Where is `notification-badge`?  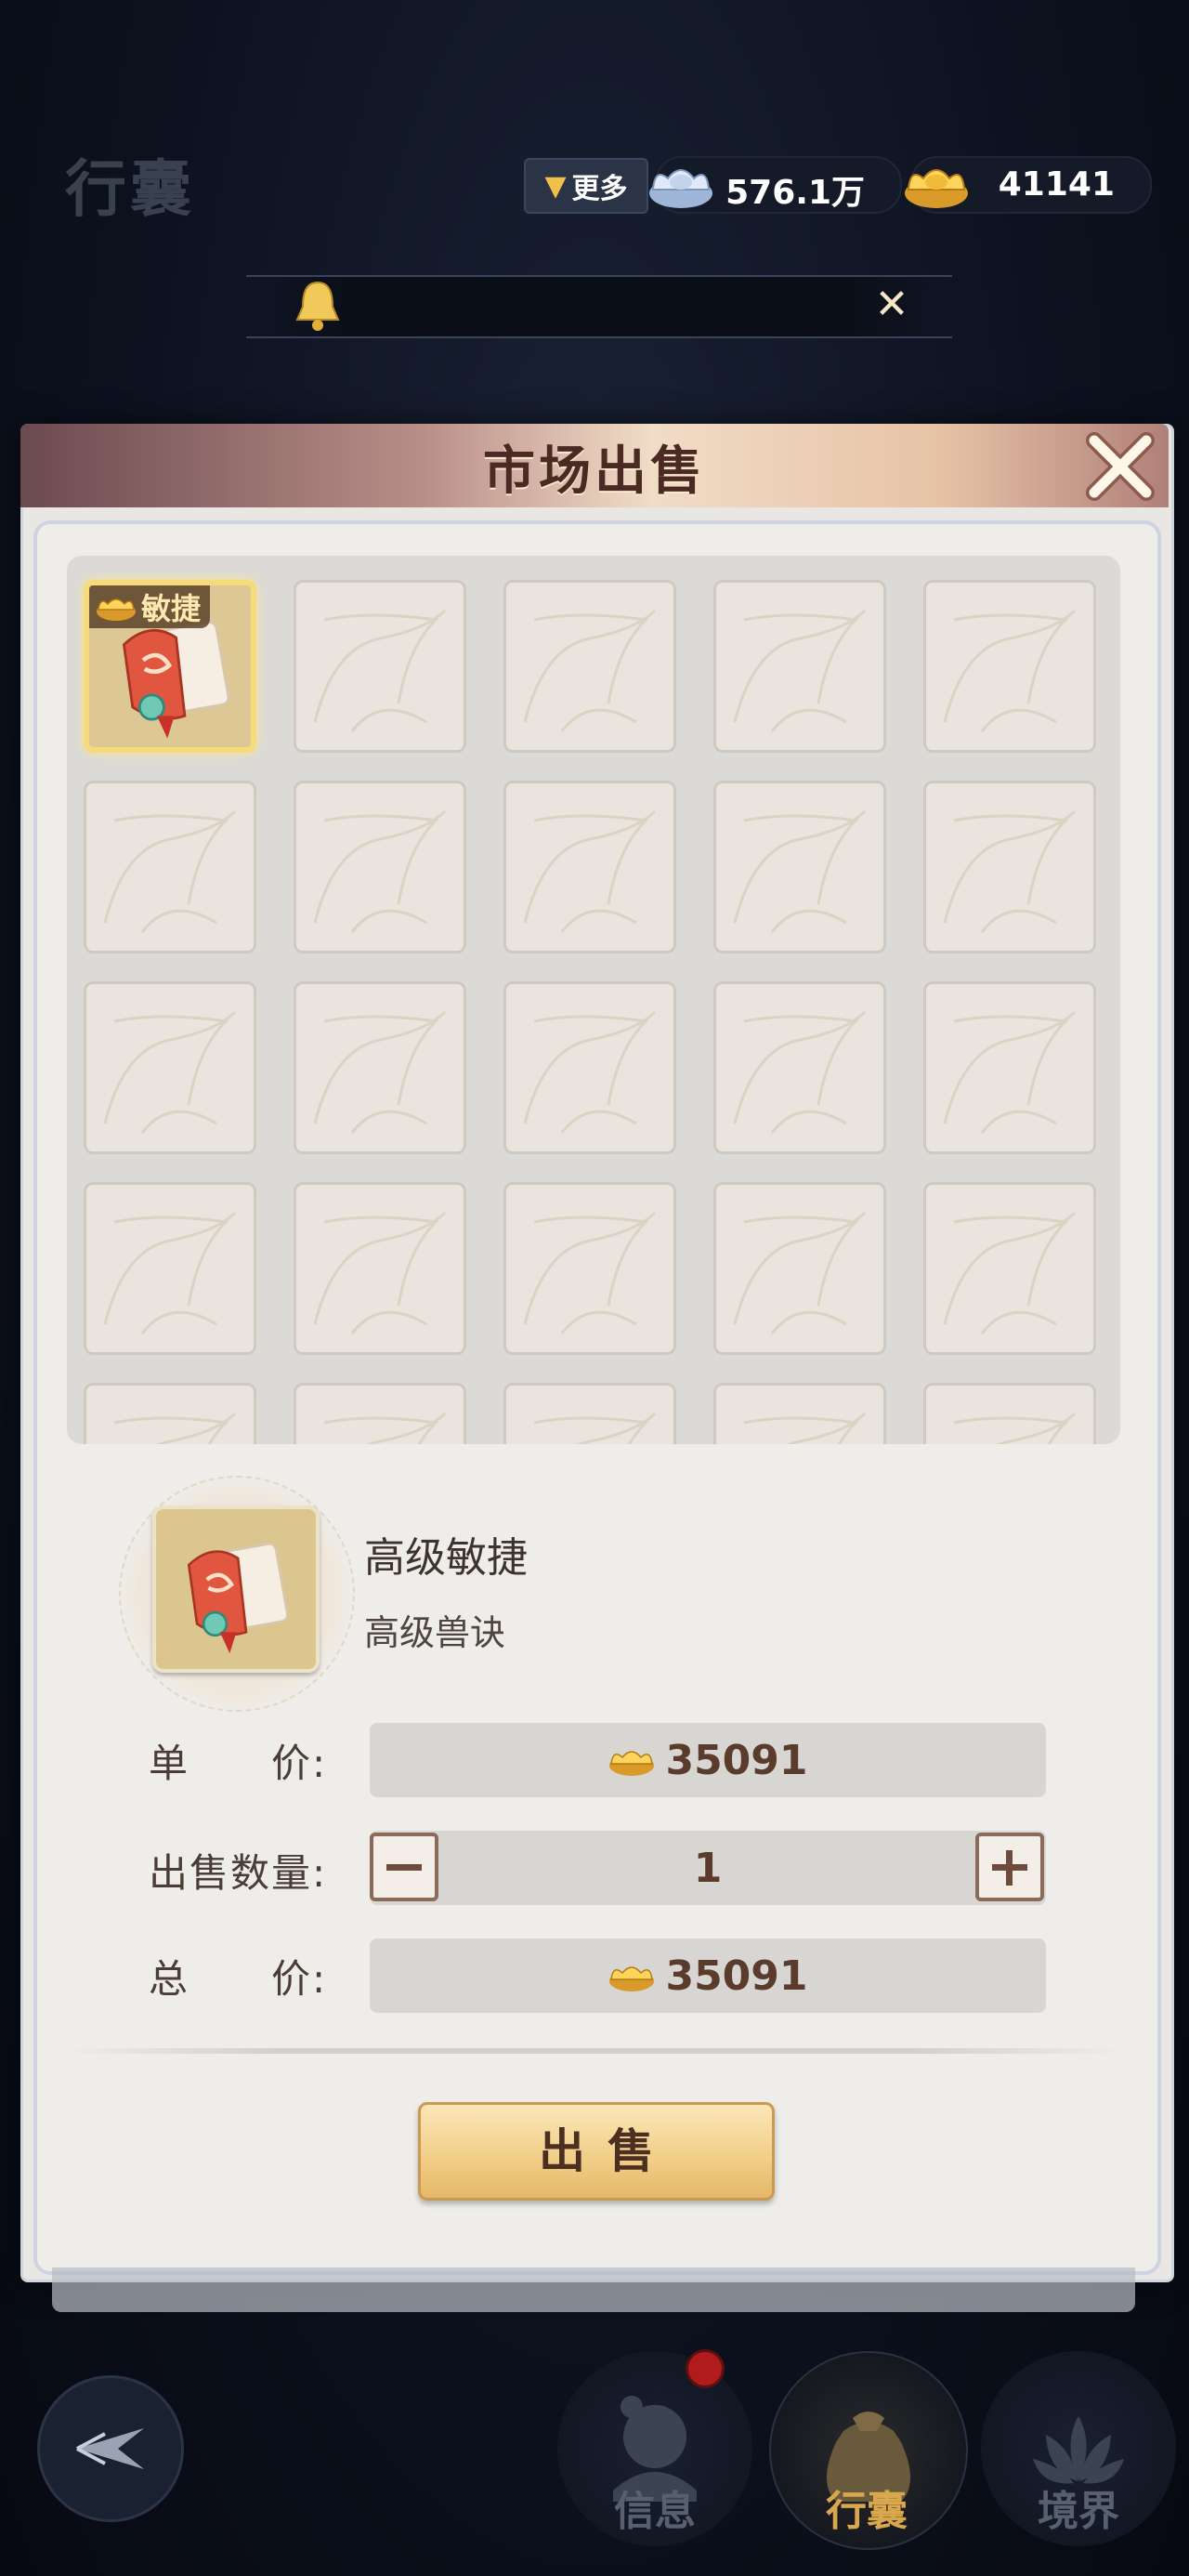 notification-badge is located at coordinates (705, 2368).